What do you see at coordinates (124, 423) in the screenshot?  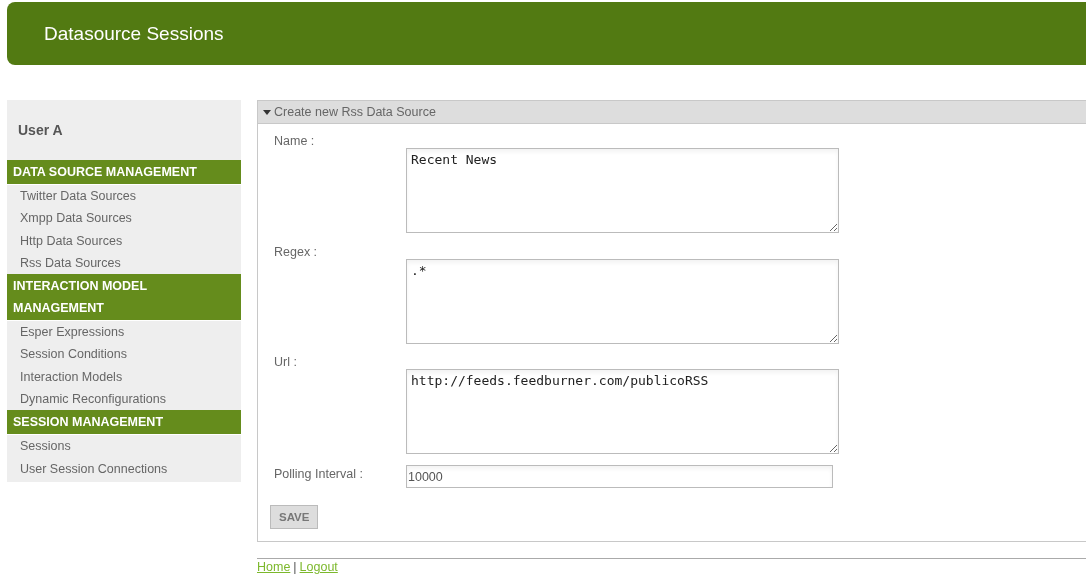 I see `section-heading: SESSION MANAGEMENT` at bounding box center [124, 423].